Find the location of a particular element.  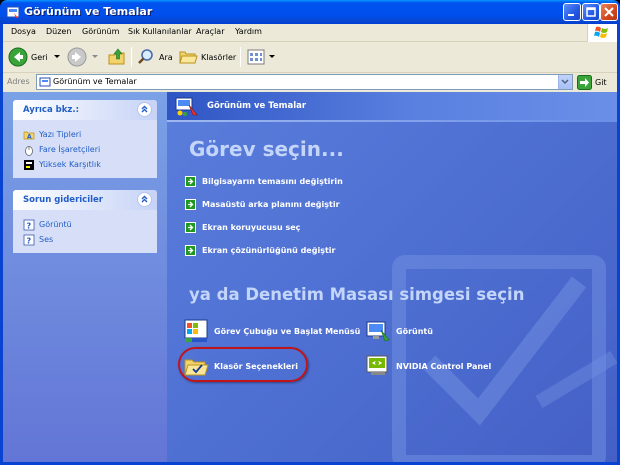

windows-flag-icon is located at coordinates (601, 32).